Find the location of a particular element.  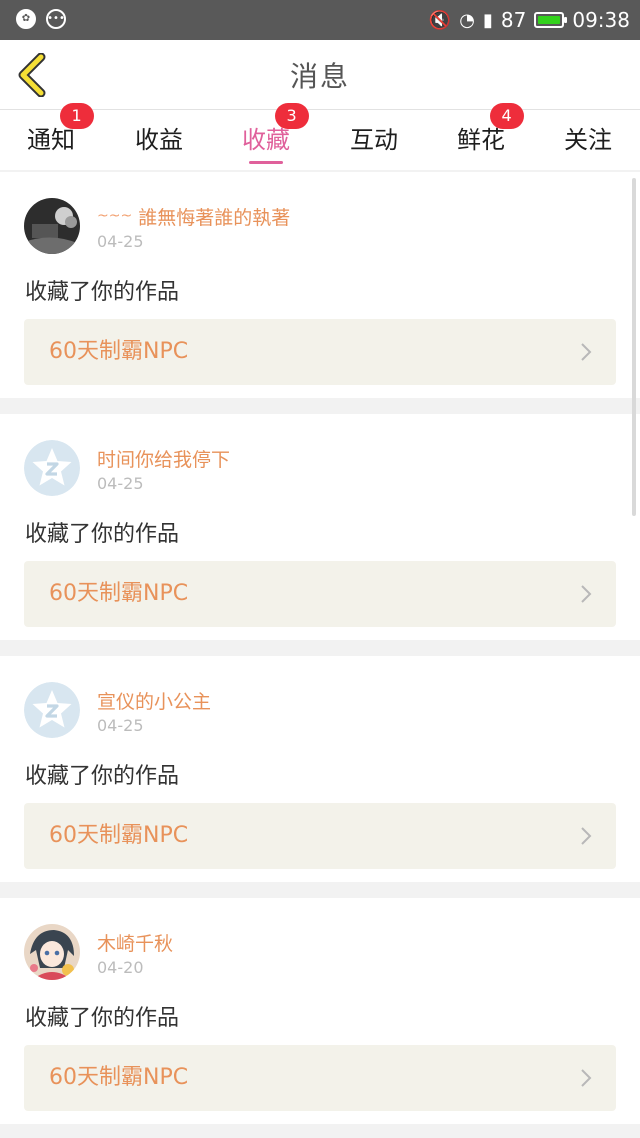

tab-interactions: 互动 is located at coordinates (374, 140).